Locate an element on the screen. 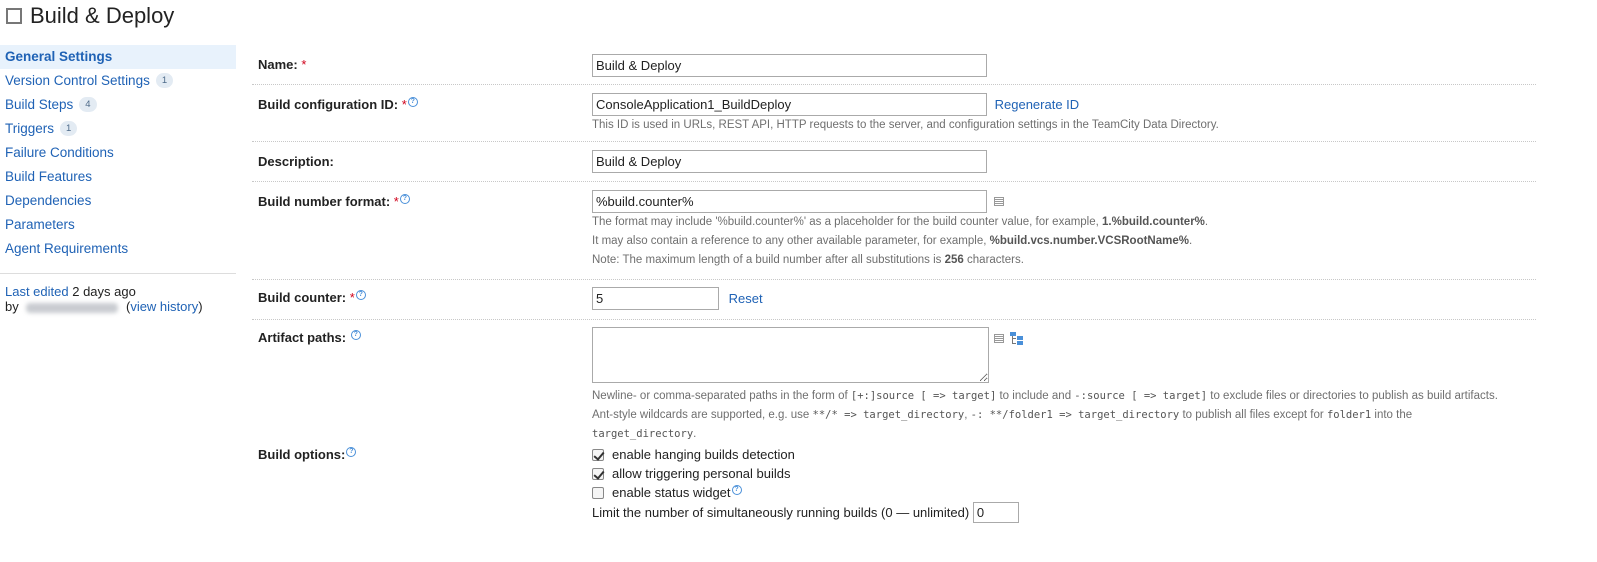  blurred-username is located at coordinates (72, 307).